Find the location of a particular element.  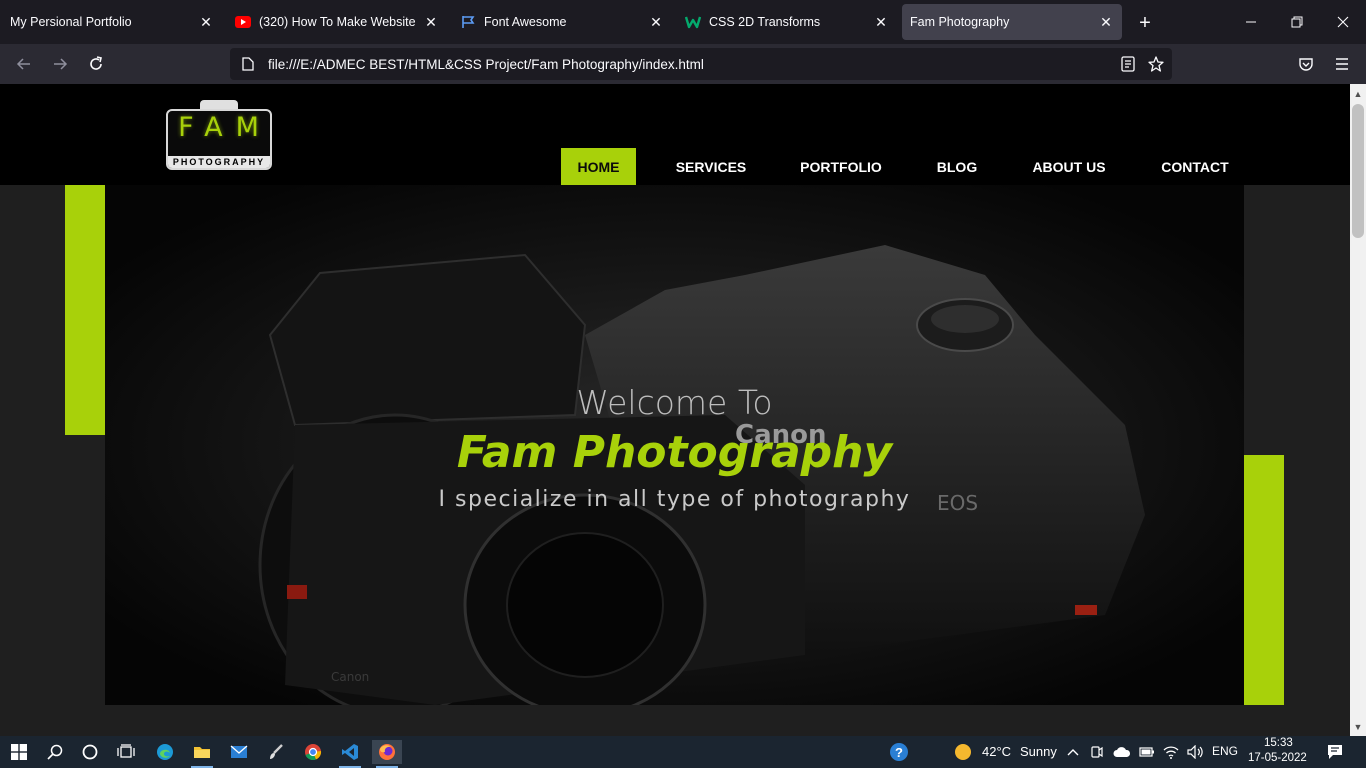

w3schools-icon is located at coordinates (693, 22).